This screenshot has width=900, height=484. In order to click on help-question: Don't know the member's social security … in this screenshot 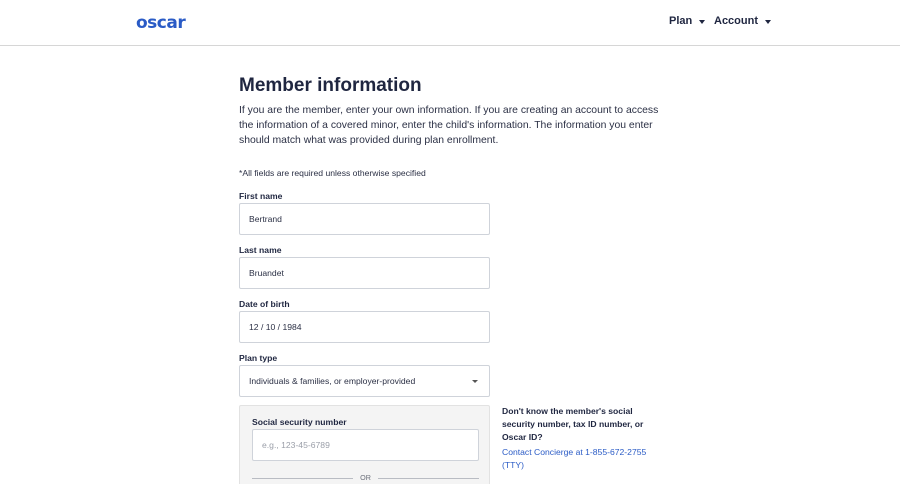, I will do `click(573, 424)`.